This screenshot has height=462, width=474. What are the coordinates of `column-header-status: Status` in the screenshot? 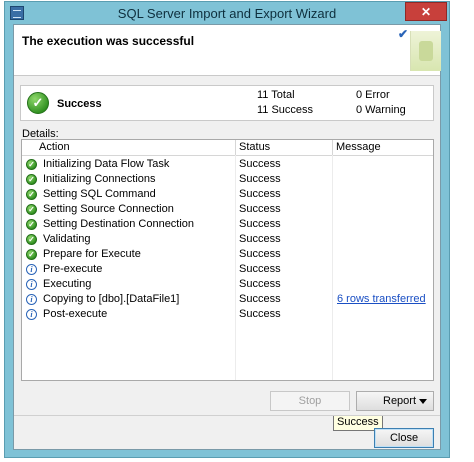 It's located at (254, 148).